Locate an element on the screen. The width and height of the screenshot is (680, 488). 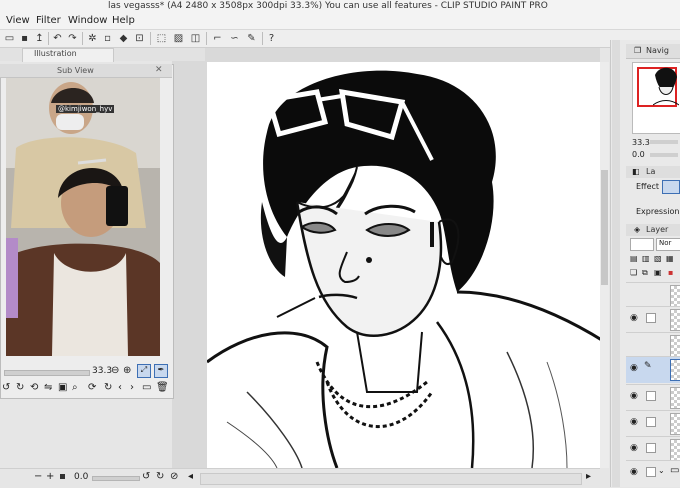
sub-view-zoom-slider is located at coordinates (47, 373).